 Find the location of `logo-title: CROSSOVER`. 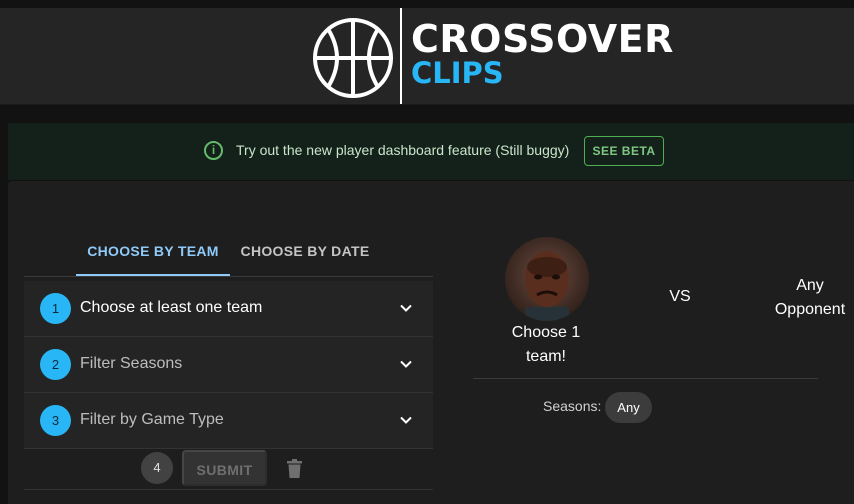

logo-title: CROSSOVER is located at coordinates (542, 39).